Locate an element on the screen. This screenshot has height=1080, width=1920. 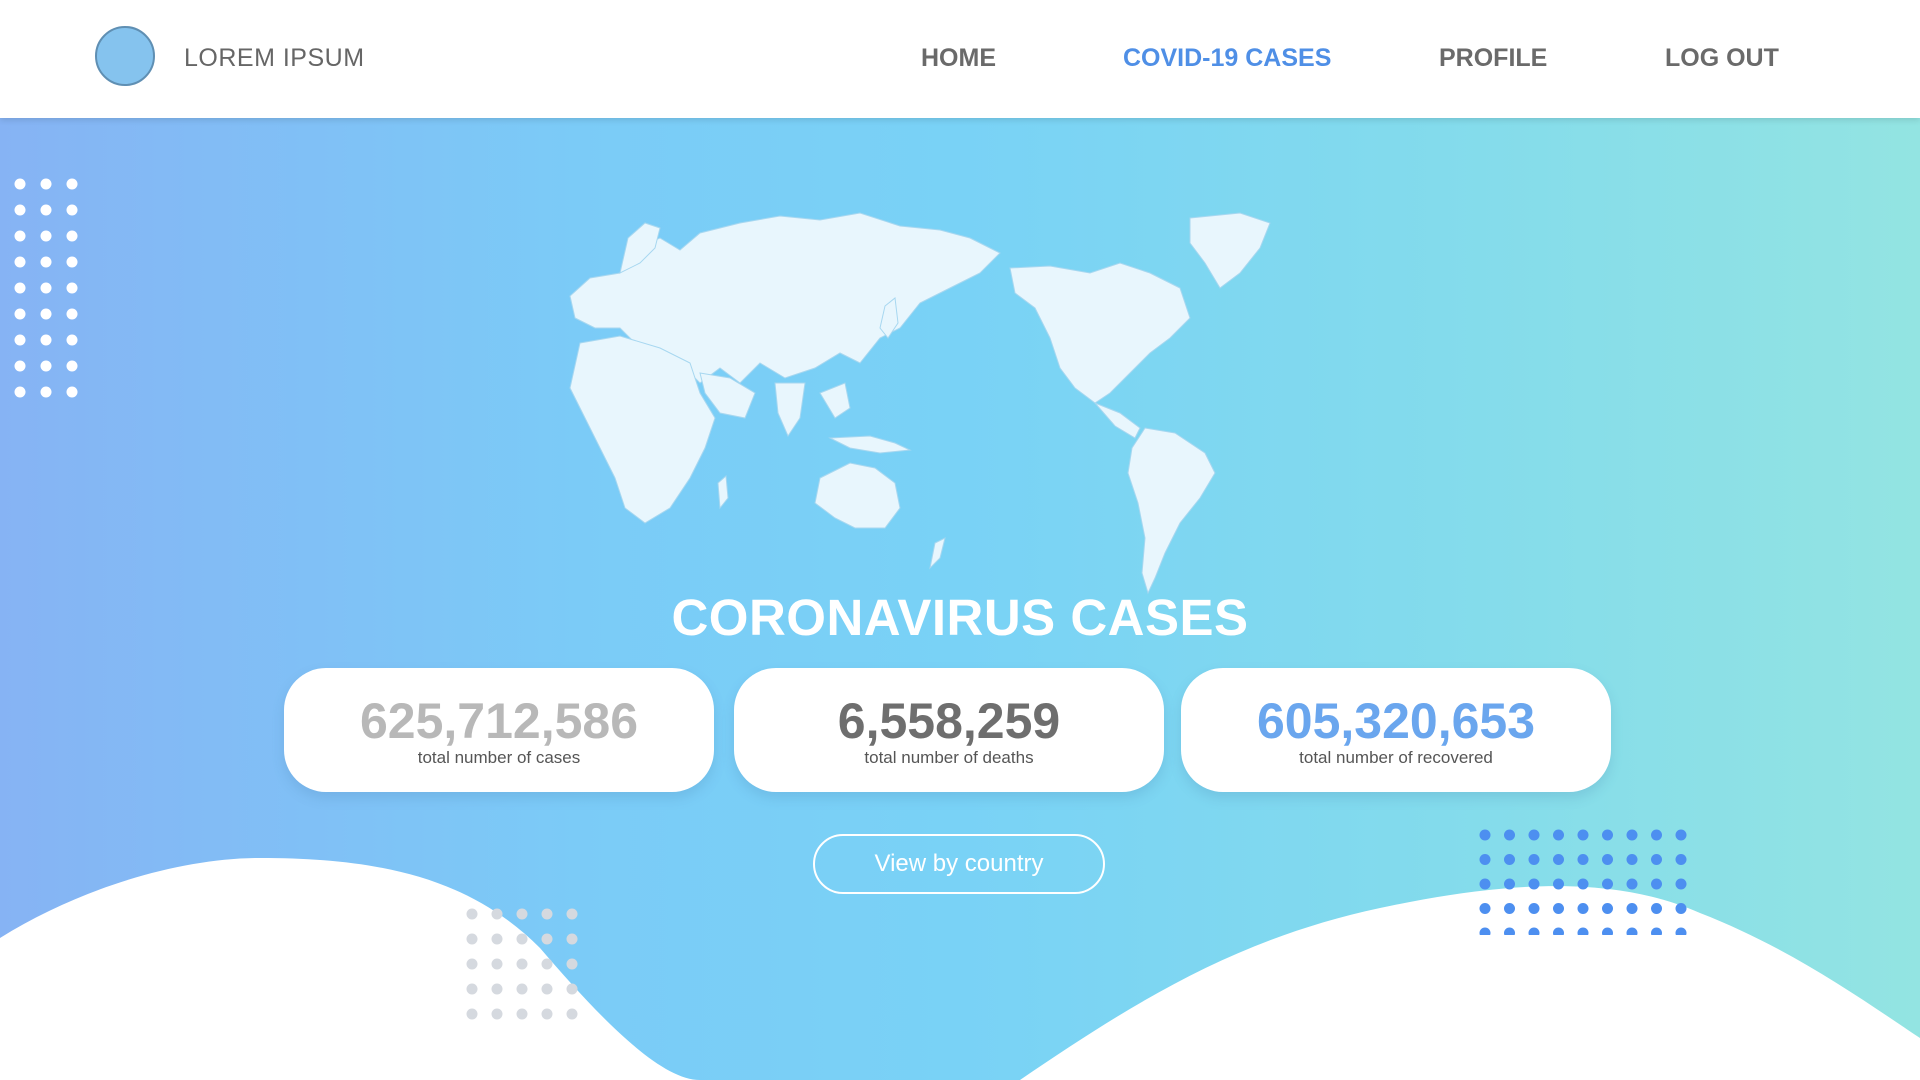
stat-label-recovered: total number of recovered is located at coordinates (1396, 757).